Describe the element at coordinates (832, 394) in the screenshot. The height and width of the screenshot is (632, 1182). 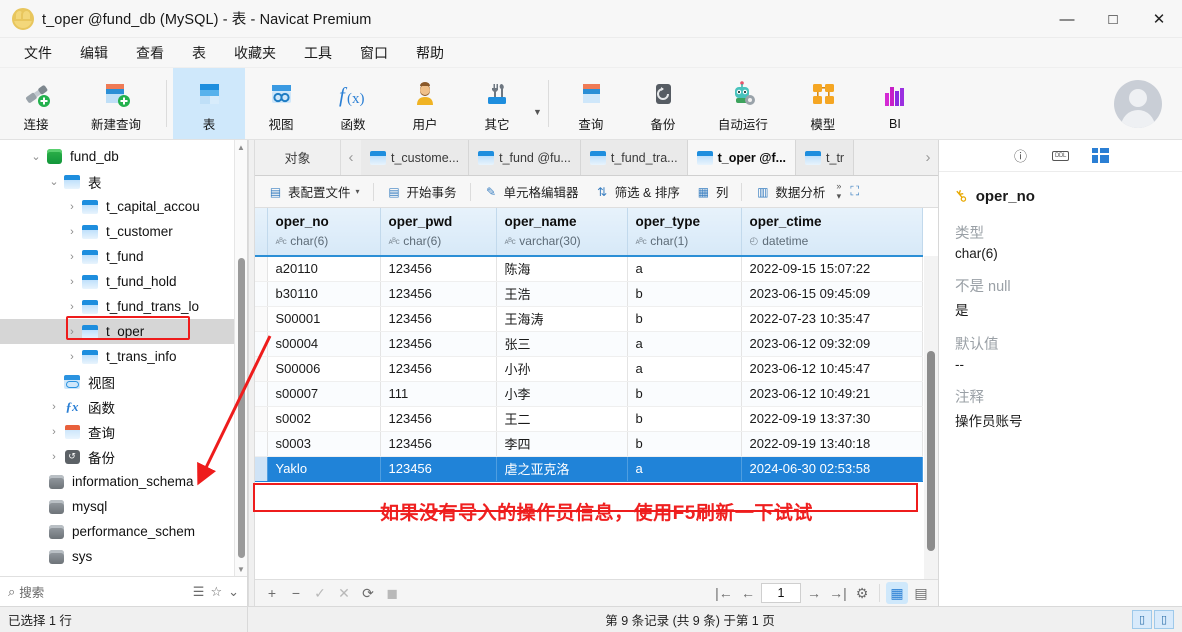
I see `cell-oper-ctime: 2023-06-12 10:49:21` at that location.